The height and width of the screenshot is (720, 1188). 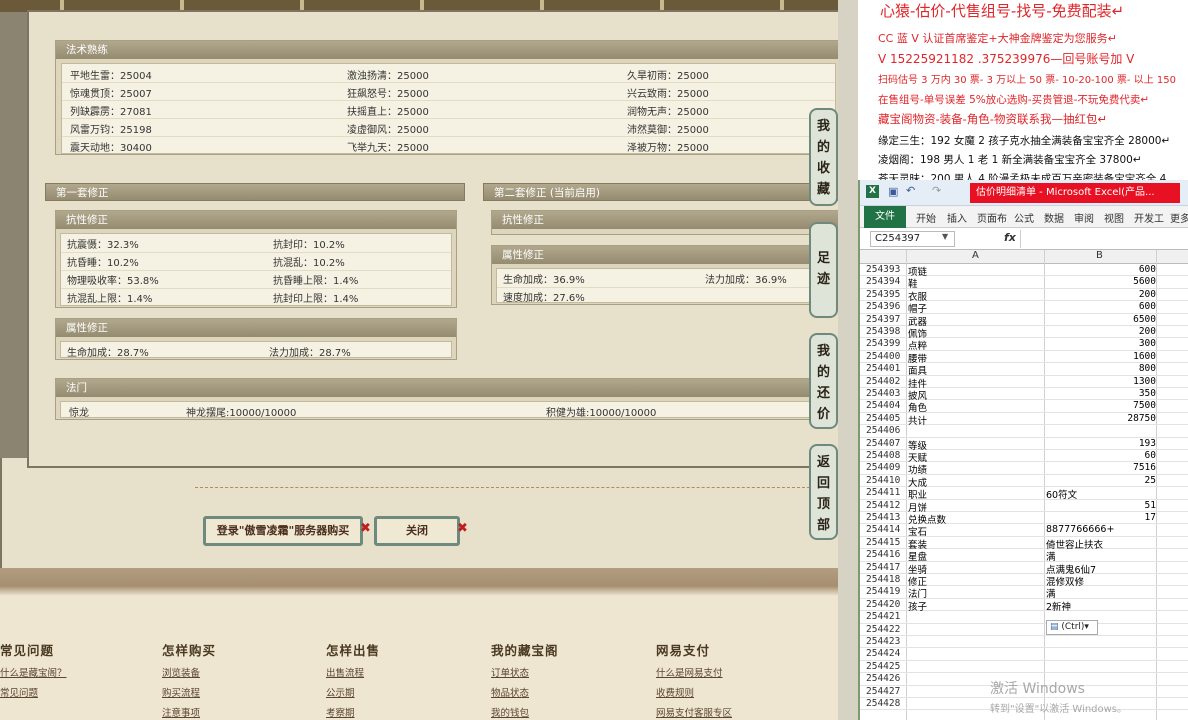 I want to click on row-number: 254396, so click(x=886, y=306).